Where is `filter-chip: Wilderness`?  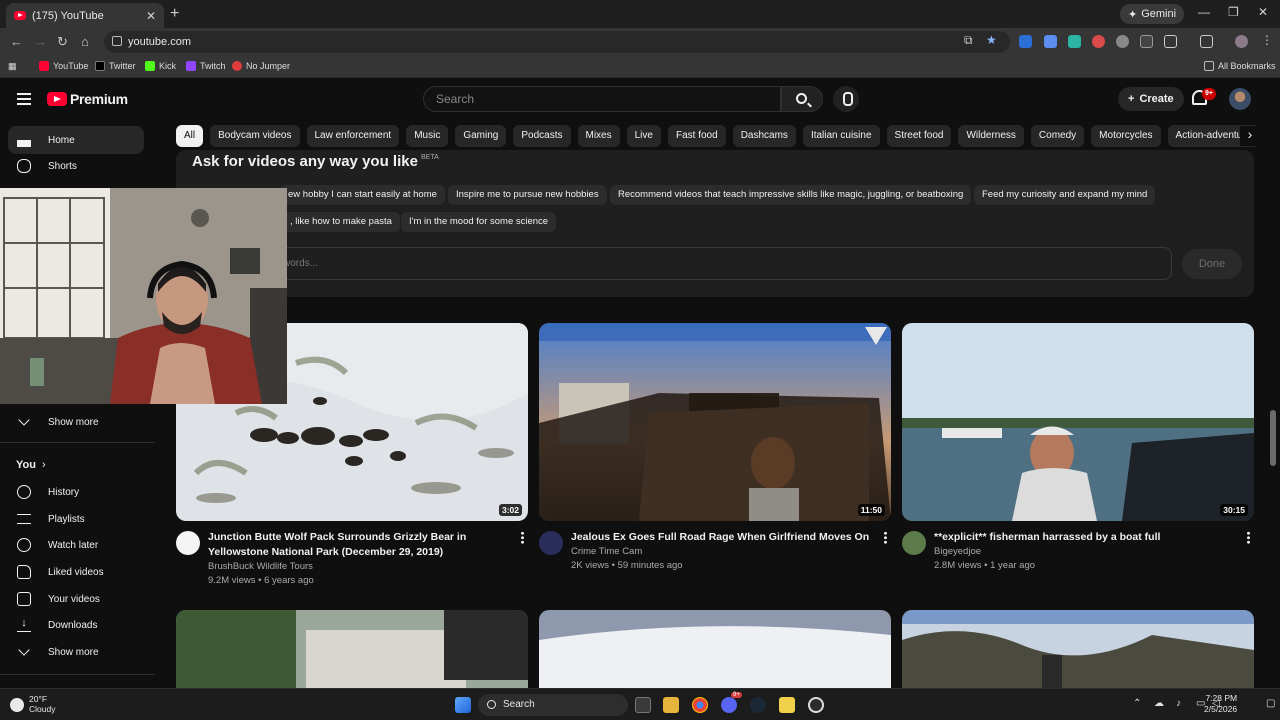 filter-chip: Wilderness is located at coordinates (991, 136).